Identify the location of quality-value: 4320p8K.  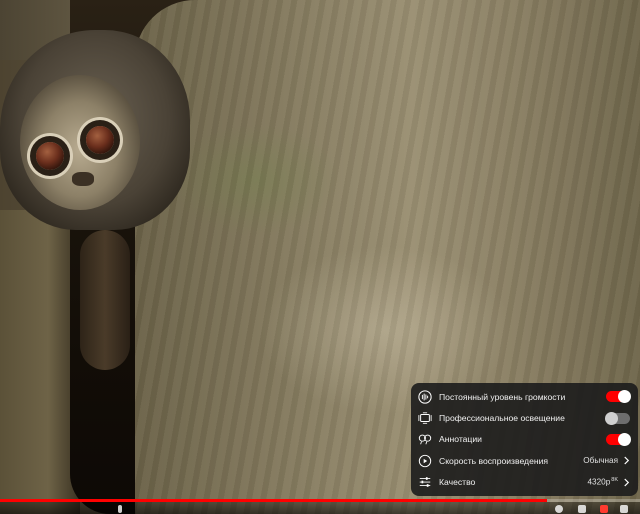
(602, 482).